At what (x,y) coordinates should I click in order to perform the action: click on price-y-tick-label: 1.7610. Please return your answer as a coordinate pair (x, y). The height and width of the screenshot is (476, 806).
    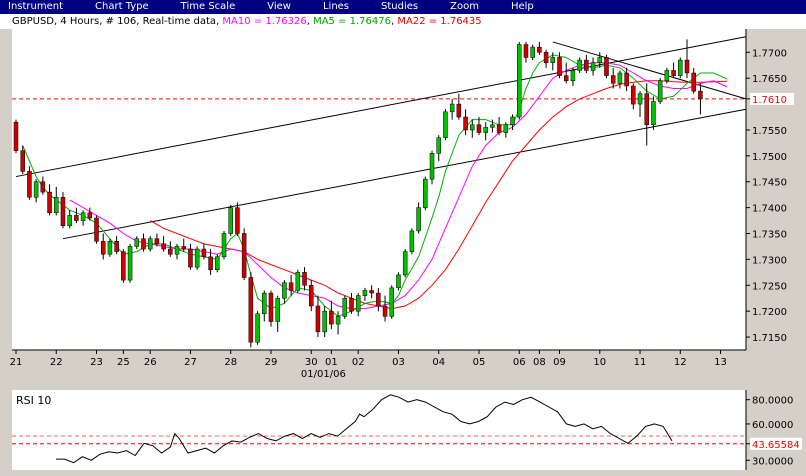
    Looking at the image, I should click on (769, 100).